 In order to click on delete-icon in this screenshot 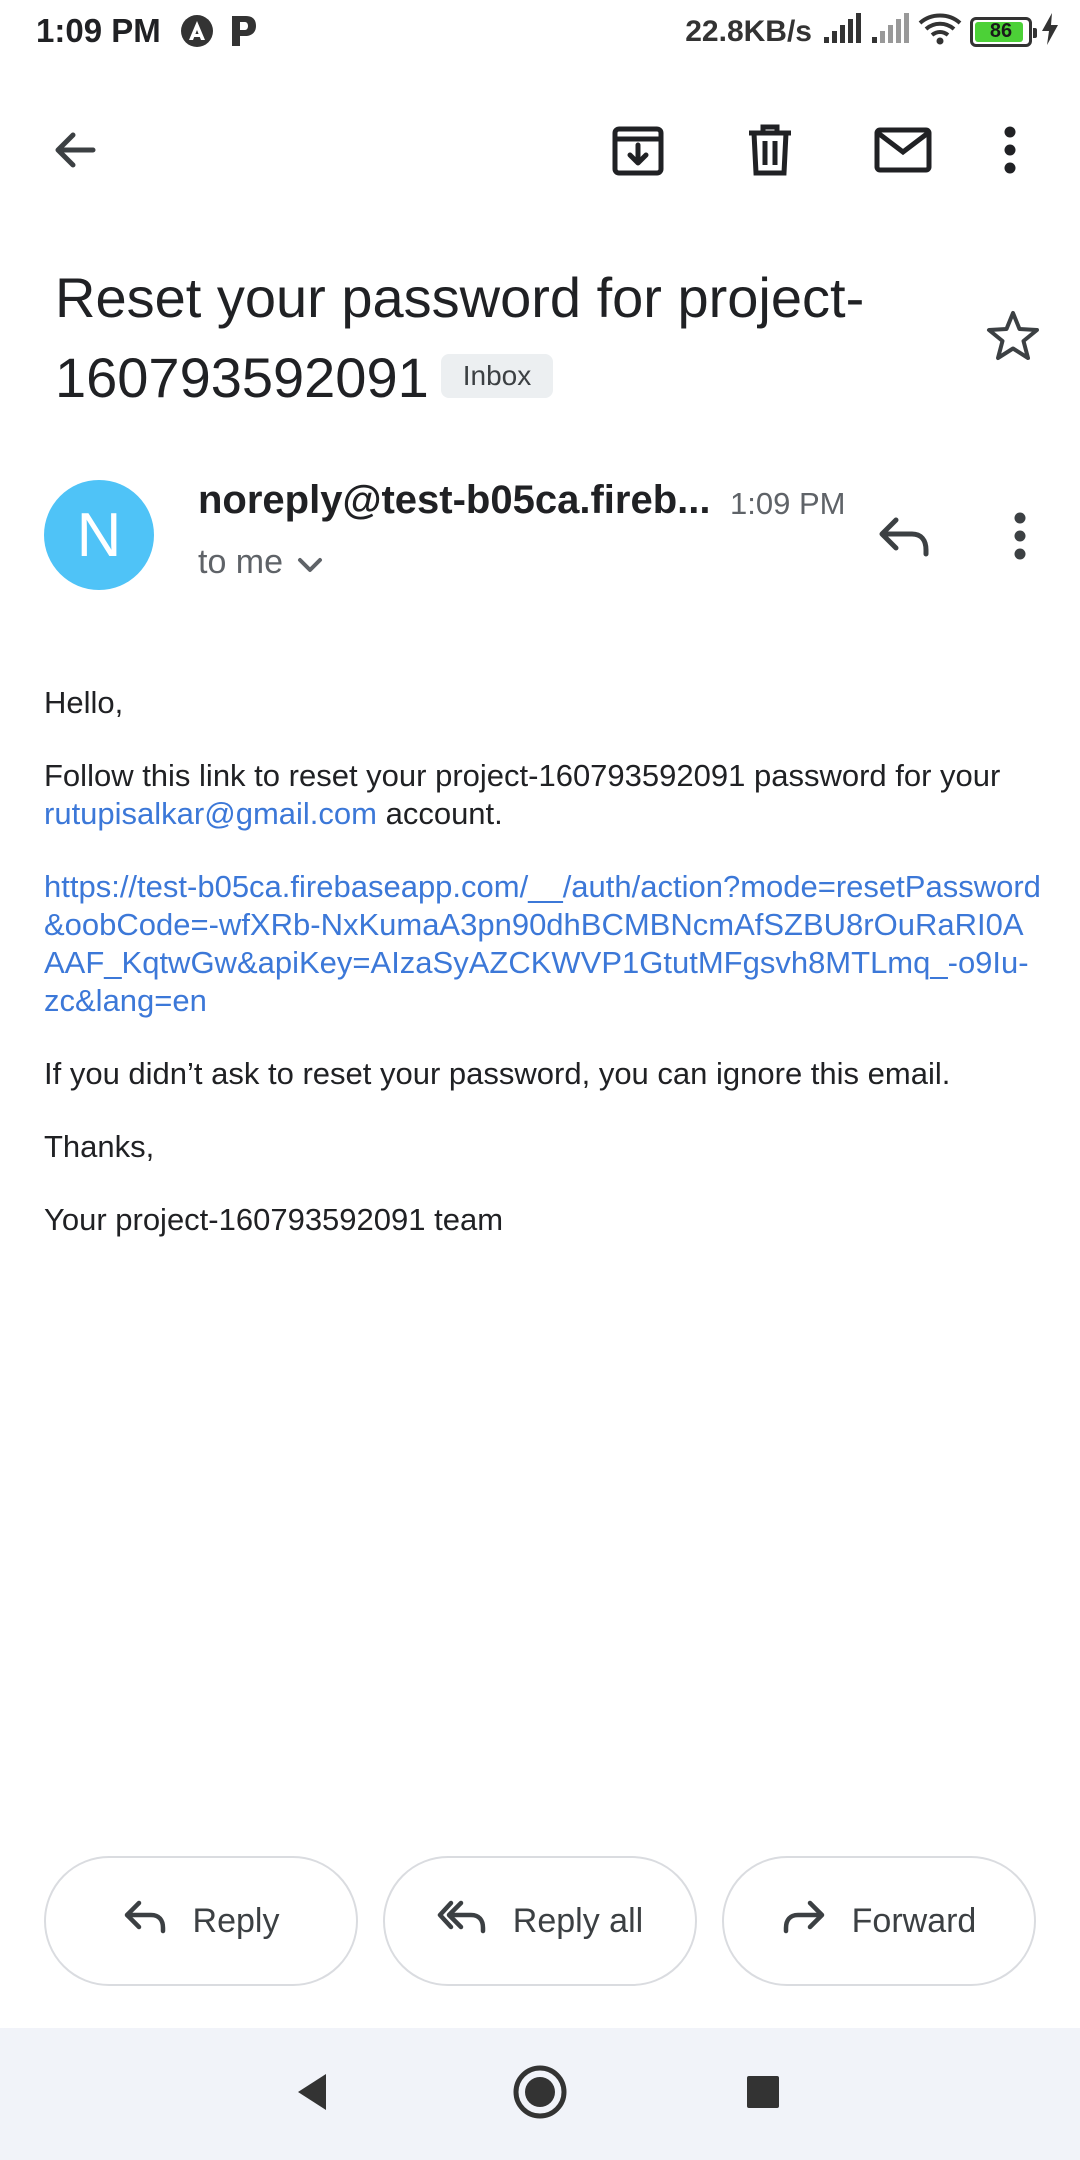, I will do `click(770, 152)`.